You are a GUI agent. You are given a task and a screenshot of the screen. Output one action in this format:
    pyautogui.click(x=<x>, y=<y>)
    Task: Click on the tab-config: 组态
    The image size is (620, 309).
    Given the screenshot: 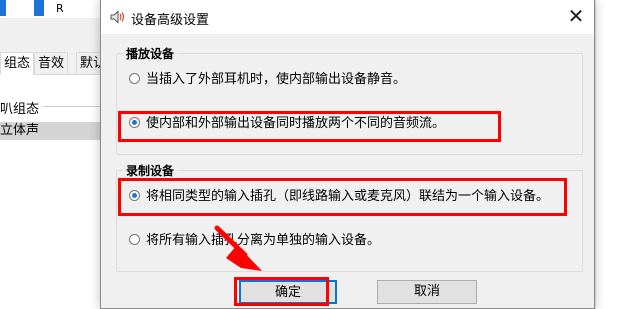 What is the action you would take?
    pyautogui.click(x=17, y=63)
    